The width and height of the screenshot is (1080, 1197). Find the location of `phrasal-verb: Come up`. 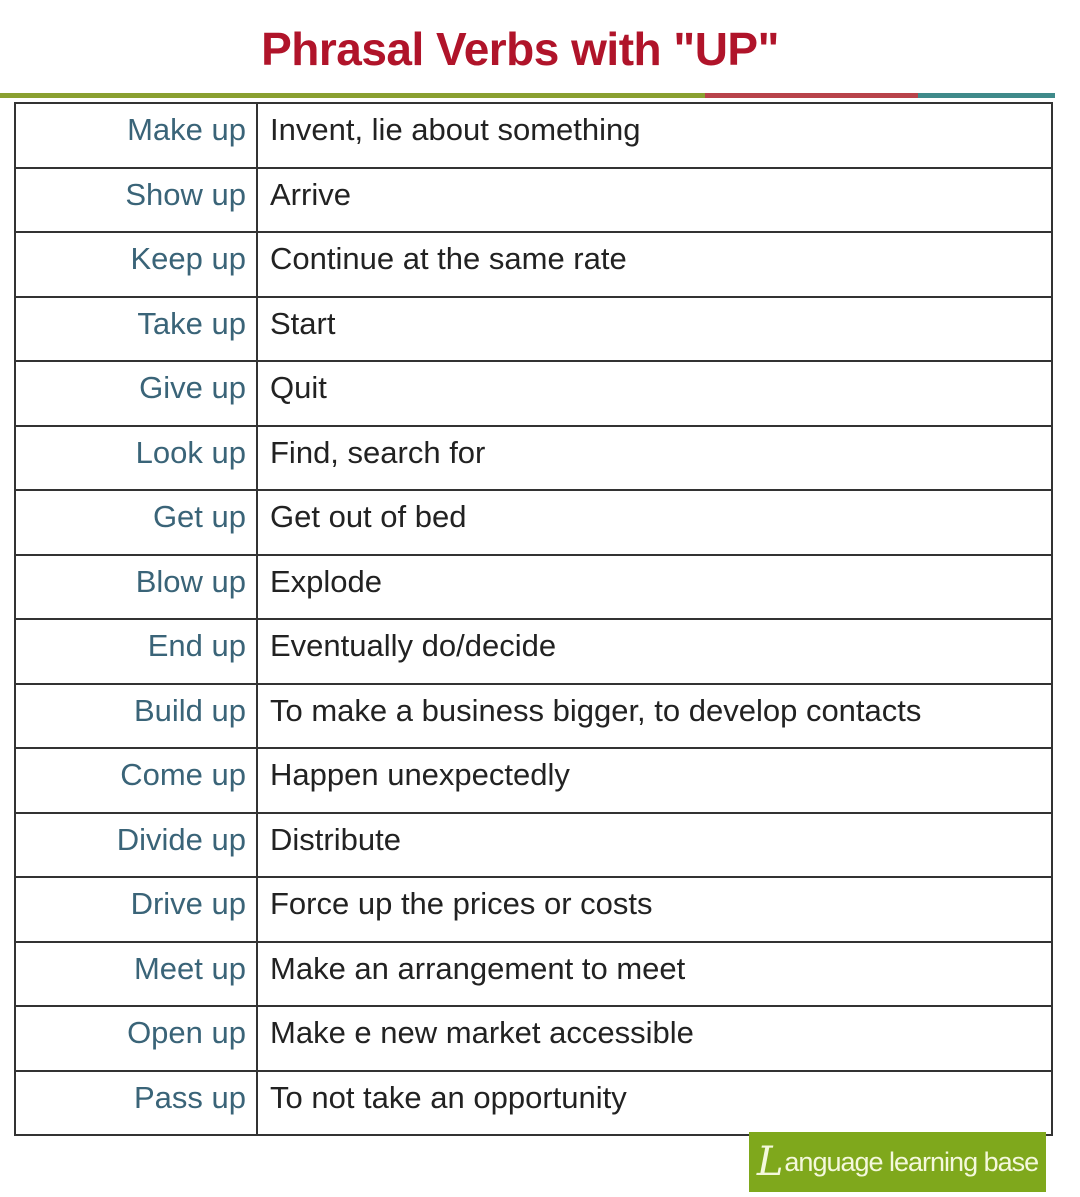

phrasal-verb: Come up is located at coordinates (136, 780).